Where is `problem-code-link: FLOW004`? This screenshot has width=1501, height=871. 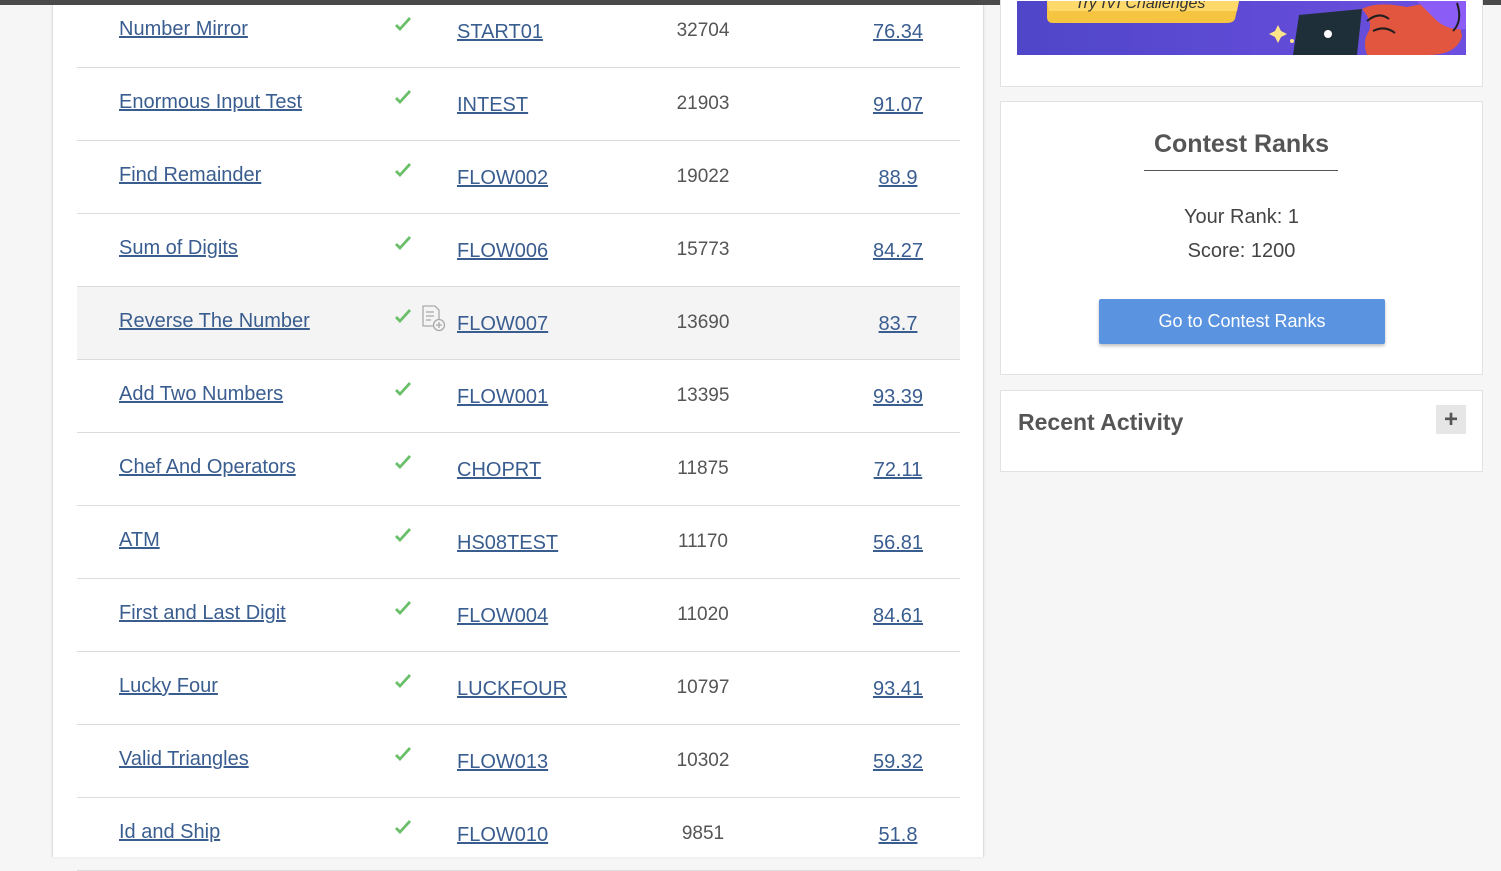 problem-code-link: FLOW004 is located at coordinates (502, 616).